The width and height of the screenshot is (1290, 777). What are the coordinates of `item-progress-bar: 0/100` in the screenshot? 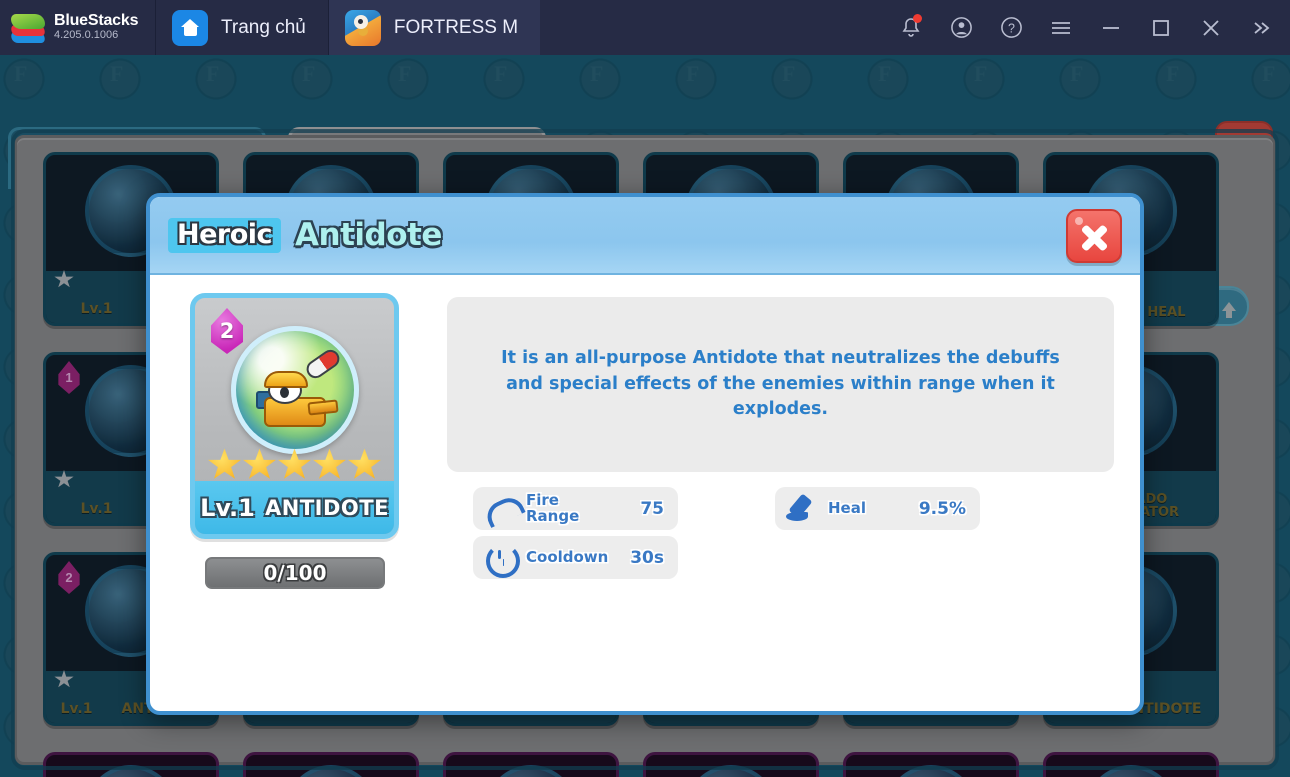 It's located at (295, 573).